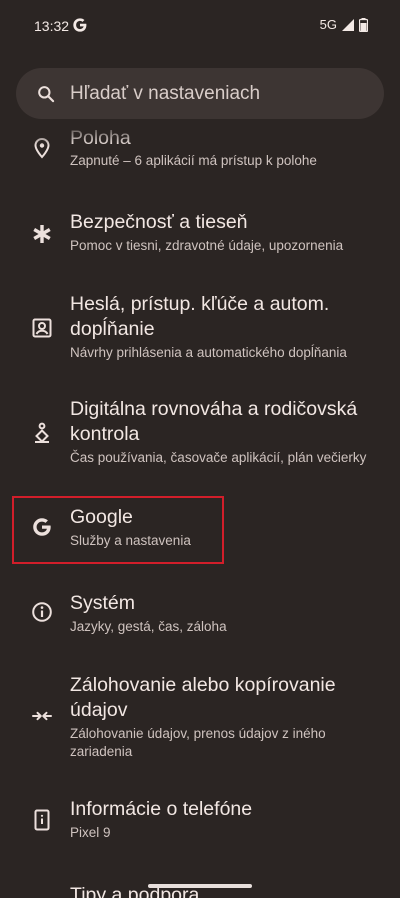 Image resolution: width=400 pixels, height=898 pixels. What do you see at coordinates (148, 626) in the screenshot?
I see `settings-item-subtitle: Jazyky, gestá, čas, záloha` at bounding box center [148, 626].